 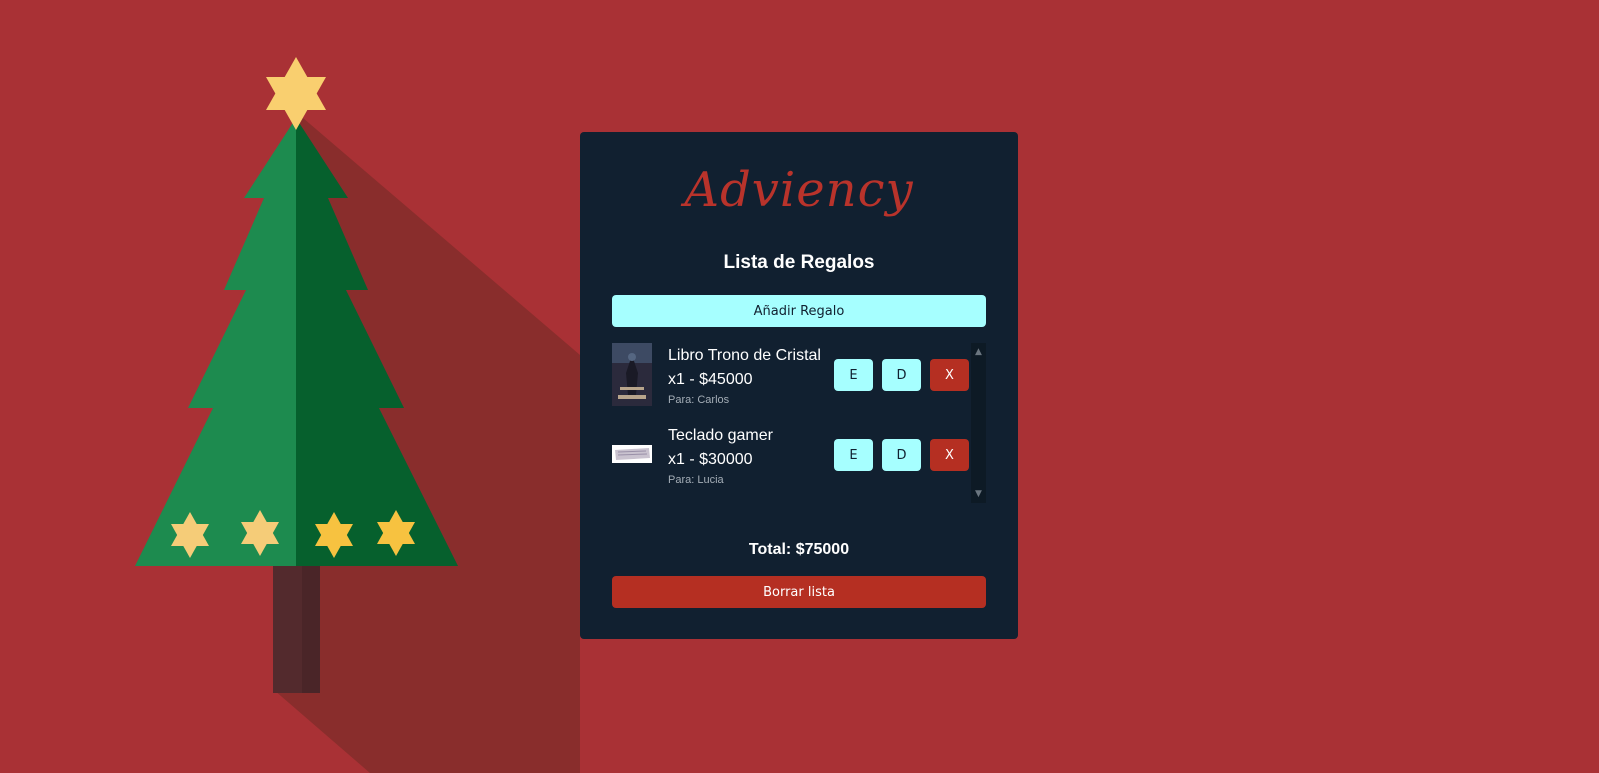 What do you see at coordinates (799, 262) in the screenshot?
I see `page-title: Lista de Regalos` at bounding box center [799, 262].